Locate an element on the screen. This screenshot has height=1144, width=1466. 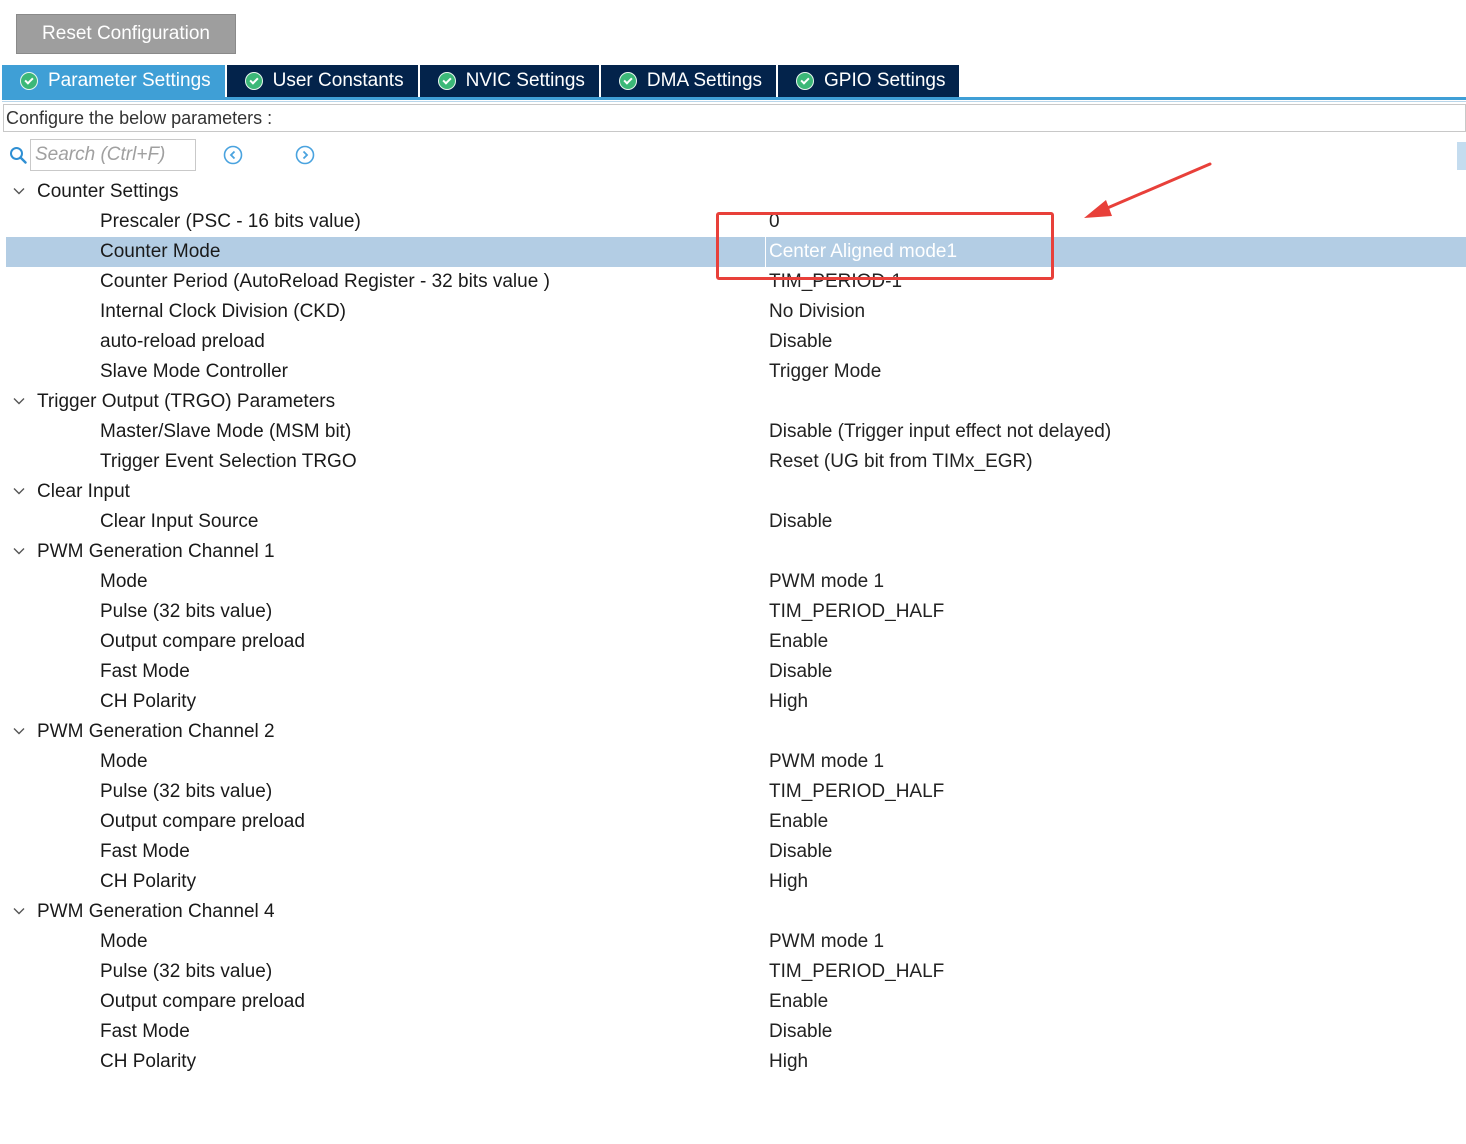
prev-icon is located at coordinates (233, 155).